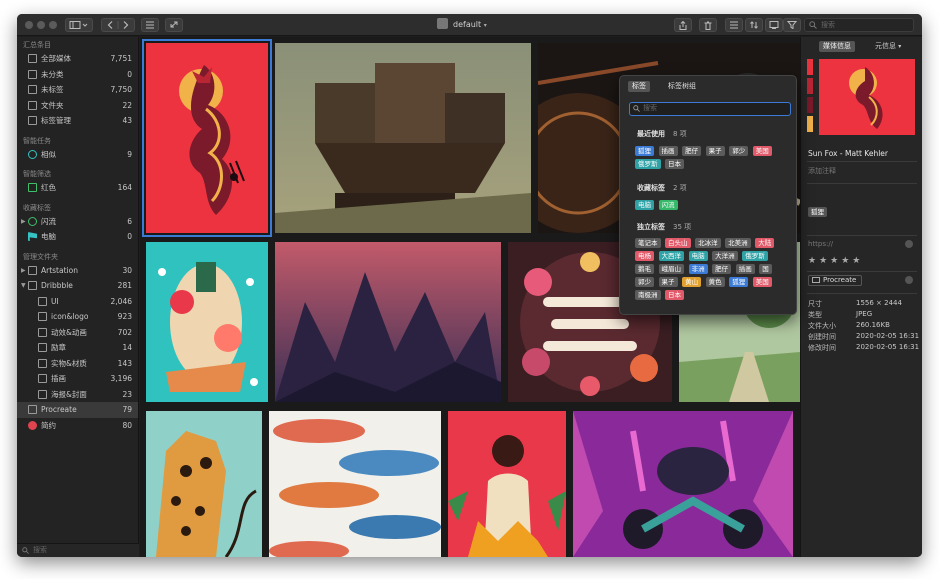  I want to click on sidebar-icon, so click(78, 25).